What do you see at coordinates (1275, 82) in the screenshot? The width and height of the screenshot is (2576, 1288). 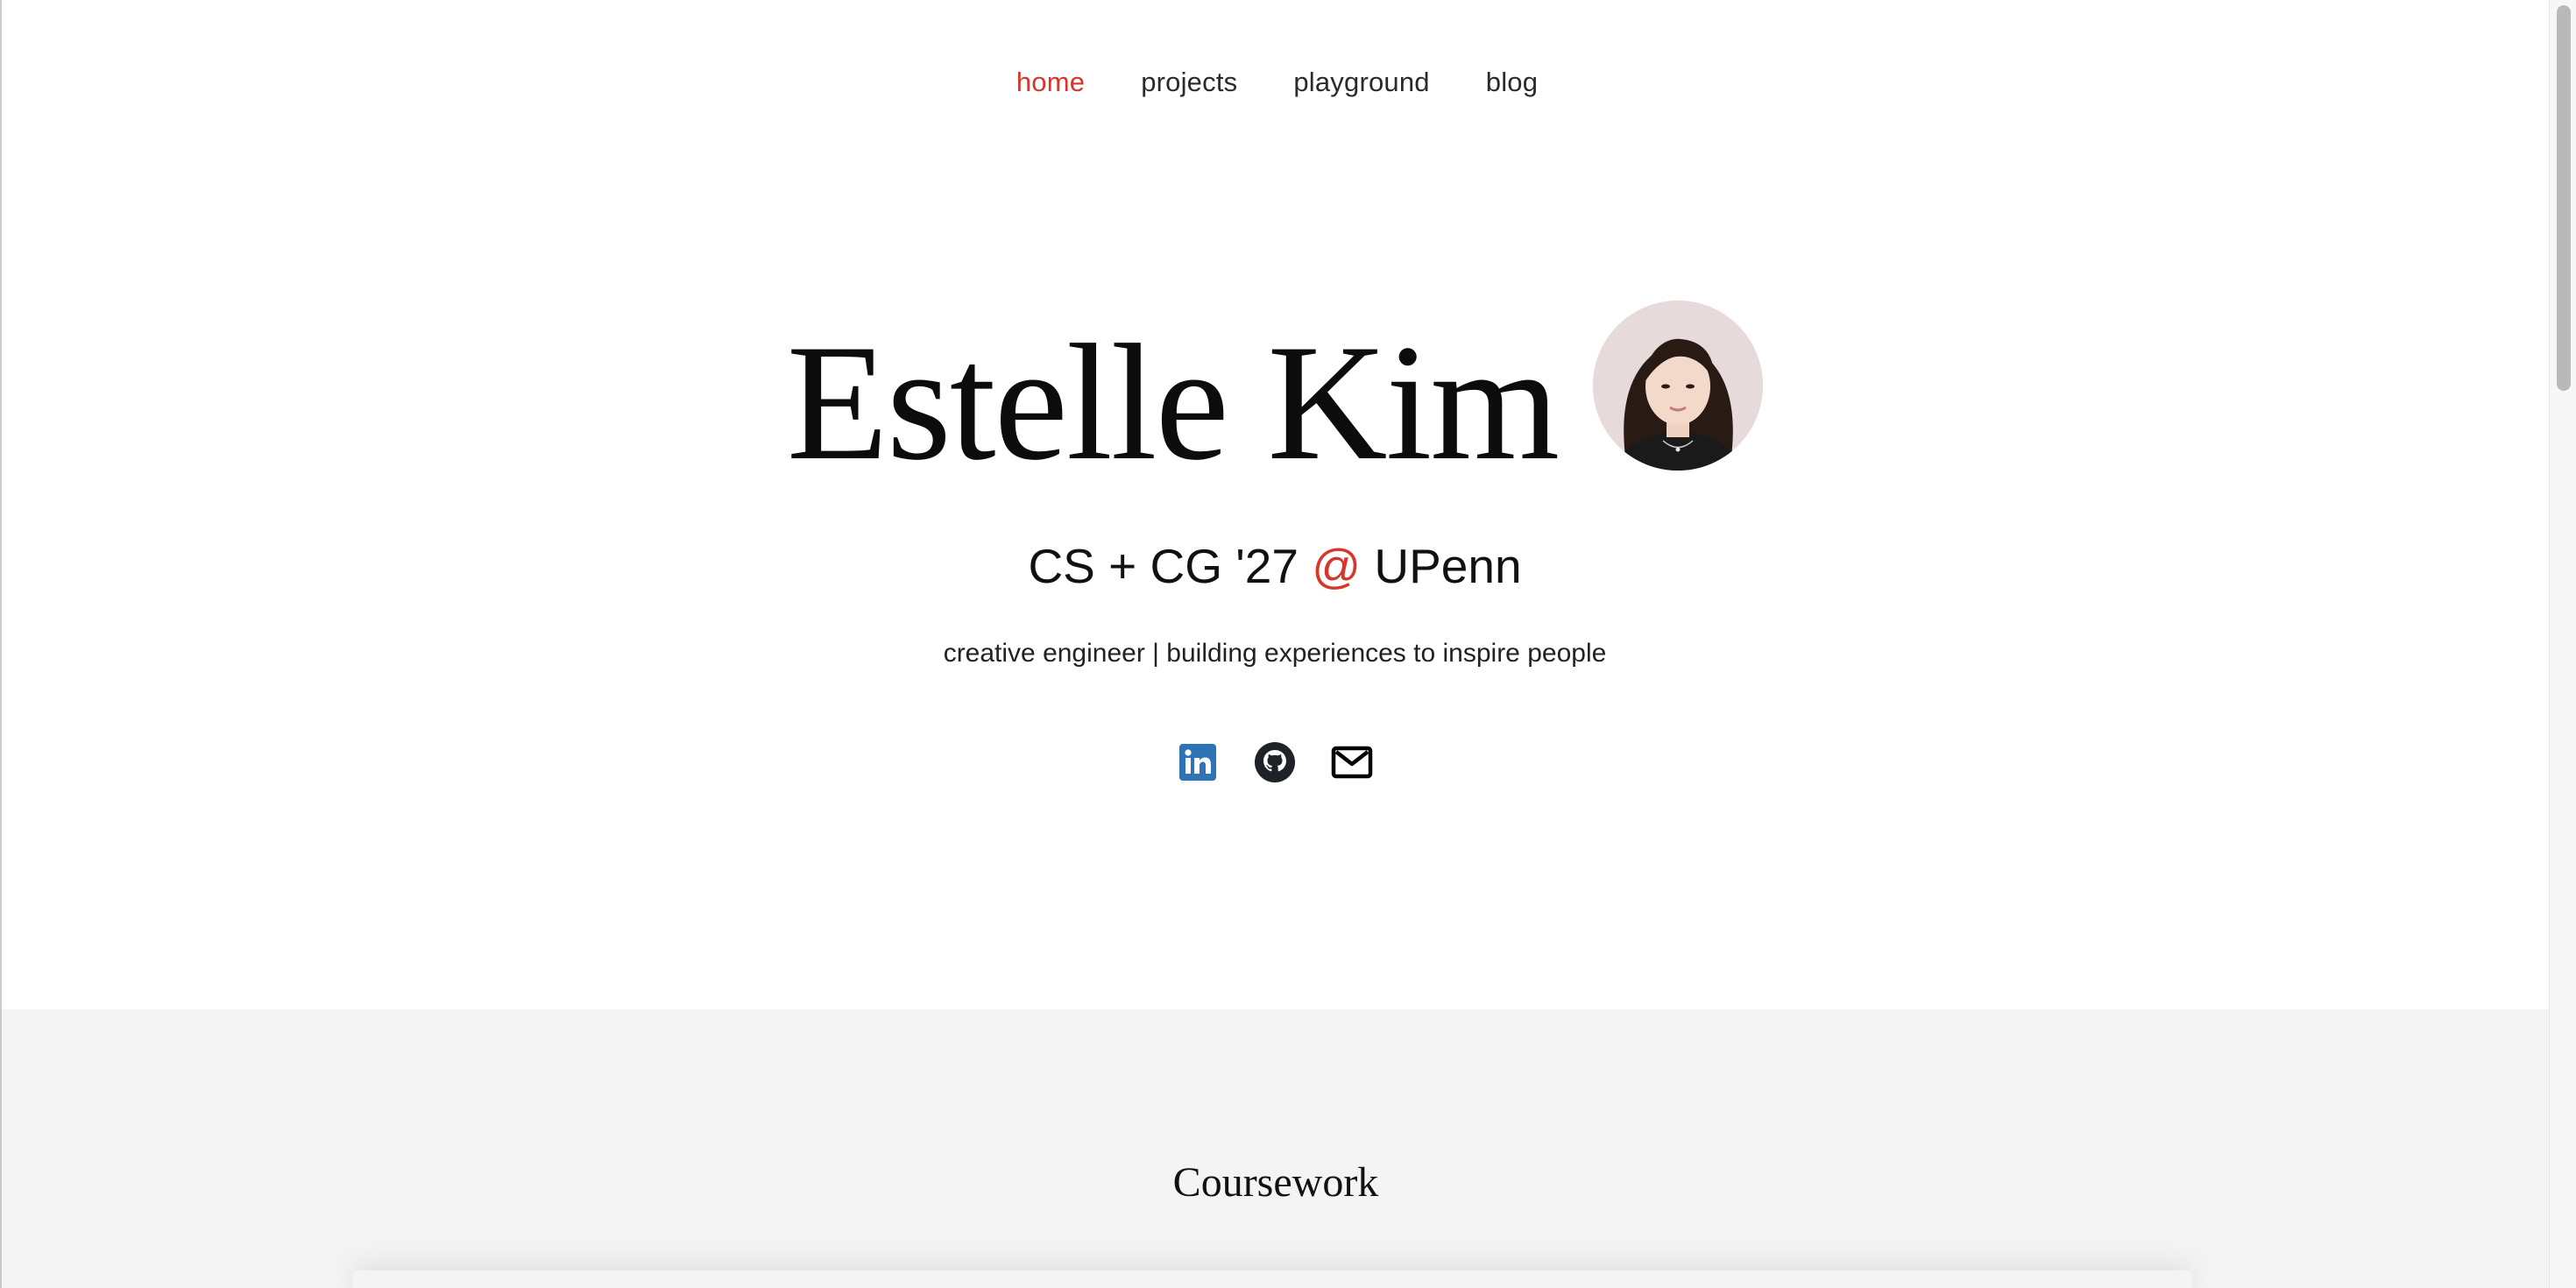 I see `top-nav: home projects playground blog` at bounding box center [1275, 82].